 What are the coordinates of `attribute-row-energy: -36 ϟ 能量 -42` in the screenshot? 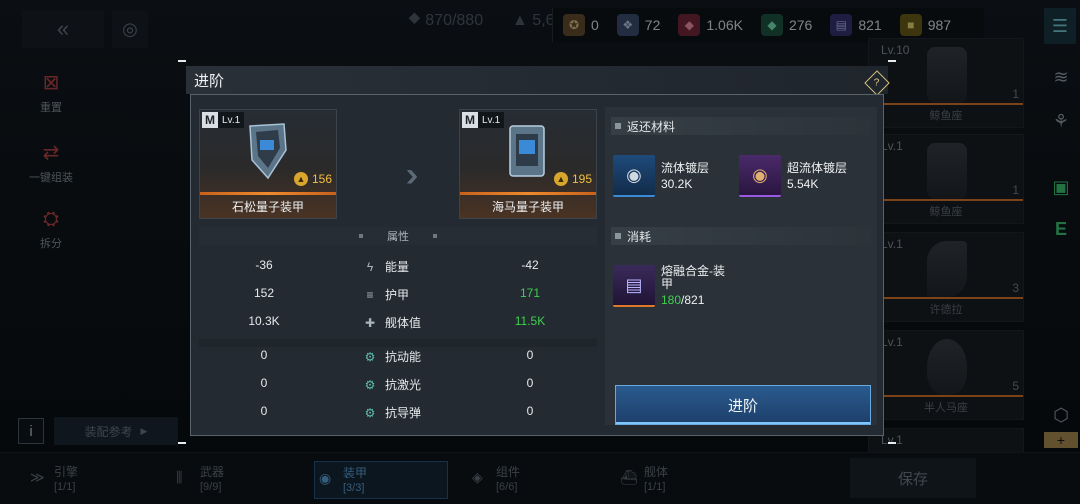 It's located at (397, 266).